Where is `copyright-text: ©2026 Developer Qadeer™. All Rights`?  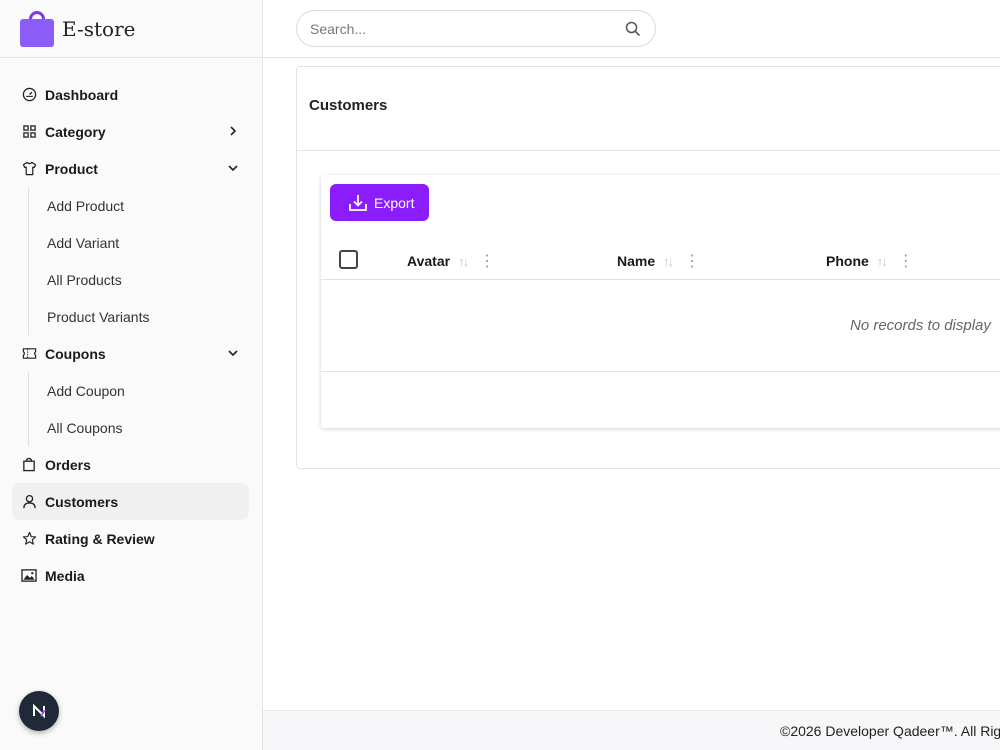
copyright-text: ©2026 Developer Qadeer™. All Rights is located at coordinates (890, 731).